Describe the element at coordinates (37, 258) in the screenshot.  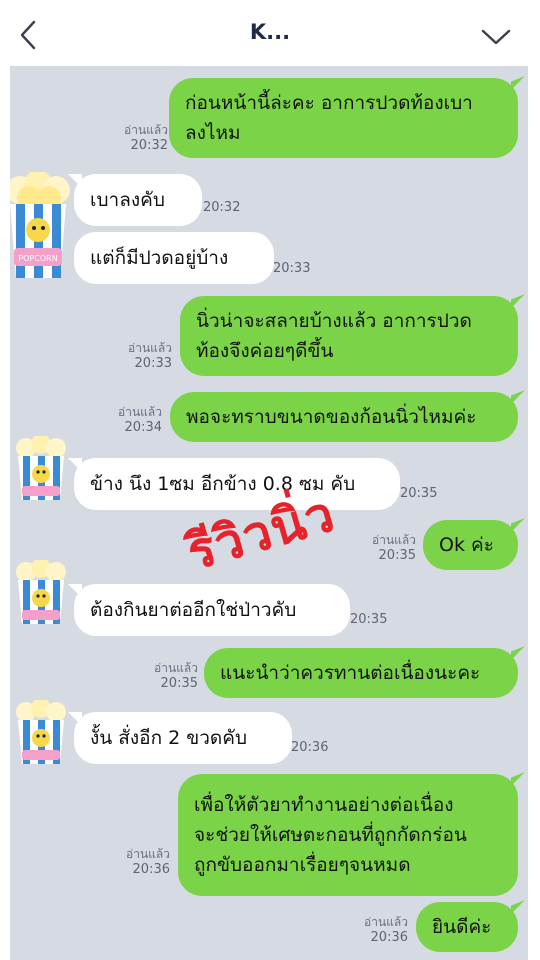
I see `svg-text: POPCORN` at that location.